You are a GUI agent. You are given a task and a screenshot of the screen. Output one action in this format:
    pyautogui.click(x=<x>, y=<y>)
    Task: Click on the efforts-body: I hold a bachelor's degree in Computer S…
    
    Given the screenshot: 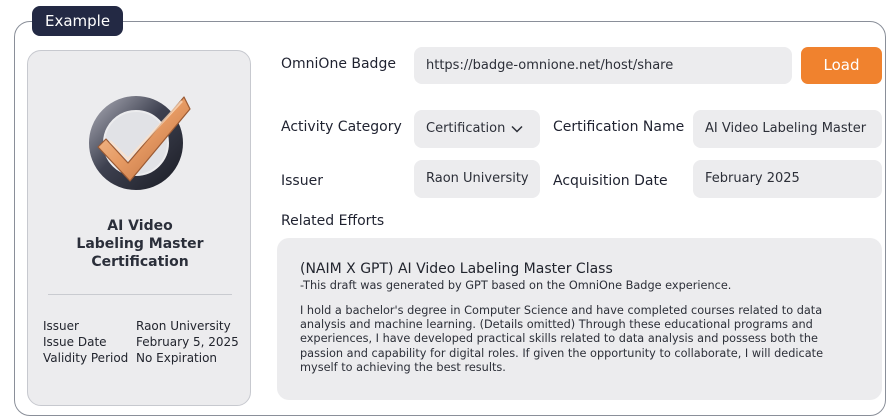 What is the action you would take?
    pyautogui.click(x=562, y=339)
    